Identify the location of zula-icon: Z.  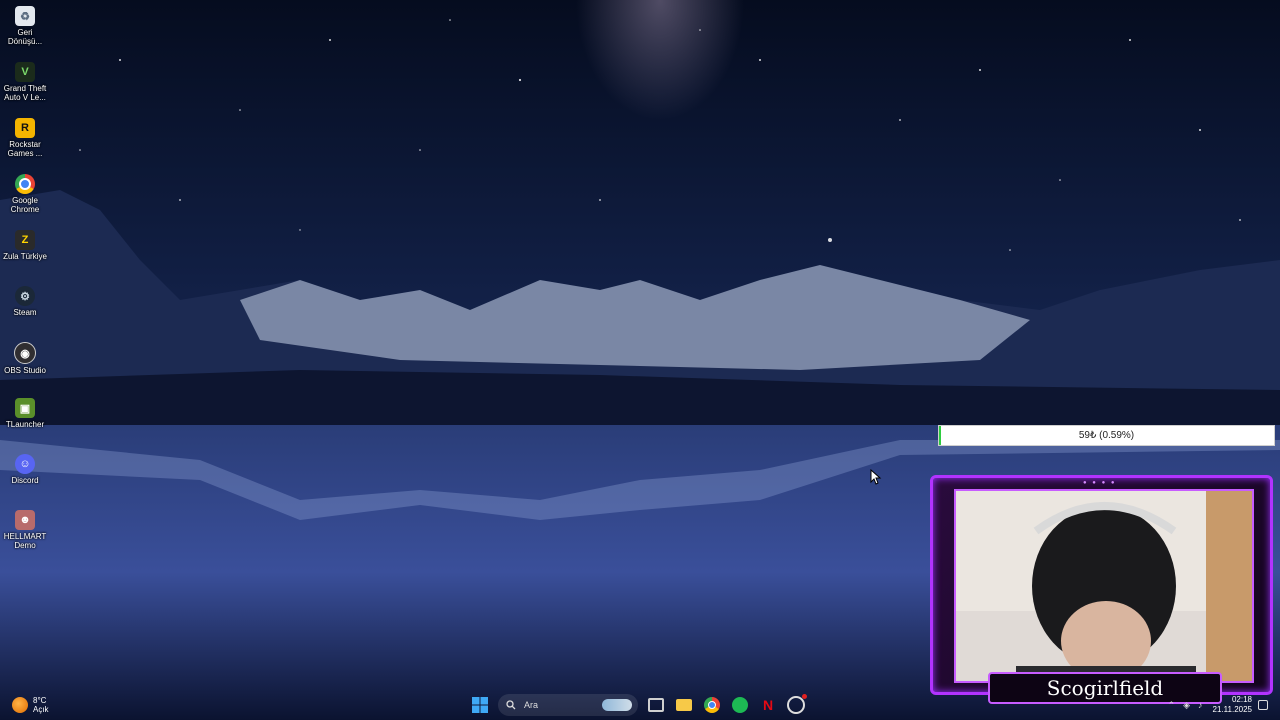
(25, 240).